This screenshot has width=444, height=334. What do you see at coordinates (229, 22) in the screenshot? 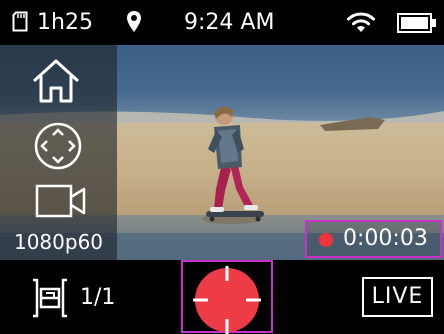
I see `clock: 9:24 AM` at bounding box center [229, 22].